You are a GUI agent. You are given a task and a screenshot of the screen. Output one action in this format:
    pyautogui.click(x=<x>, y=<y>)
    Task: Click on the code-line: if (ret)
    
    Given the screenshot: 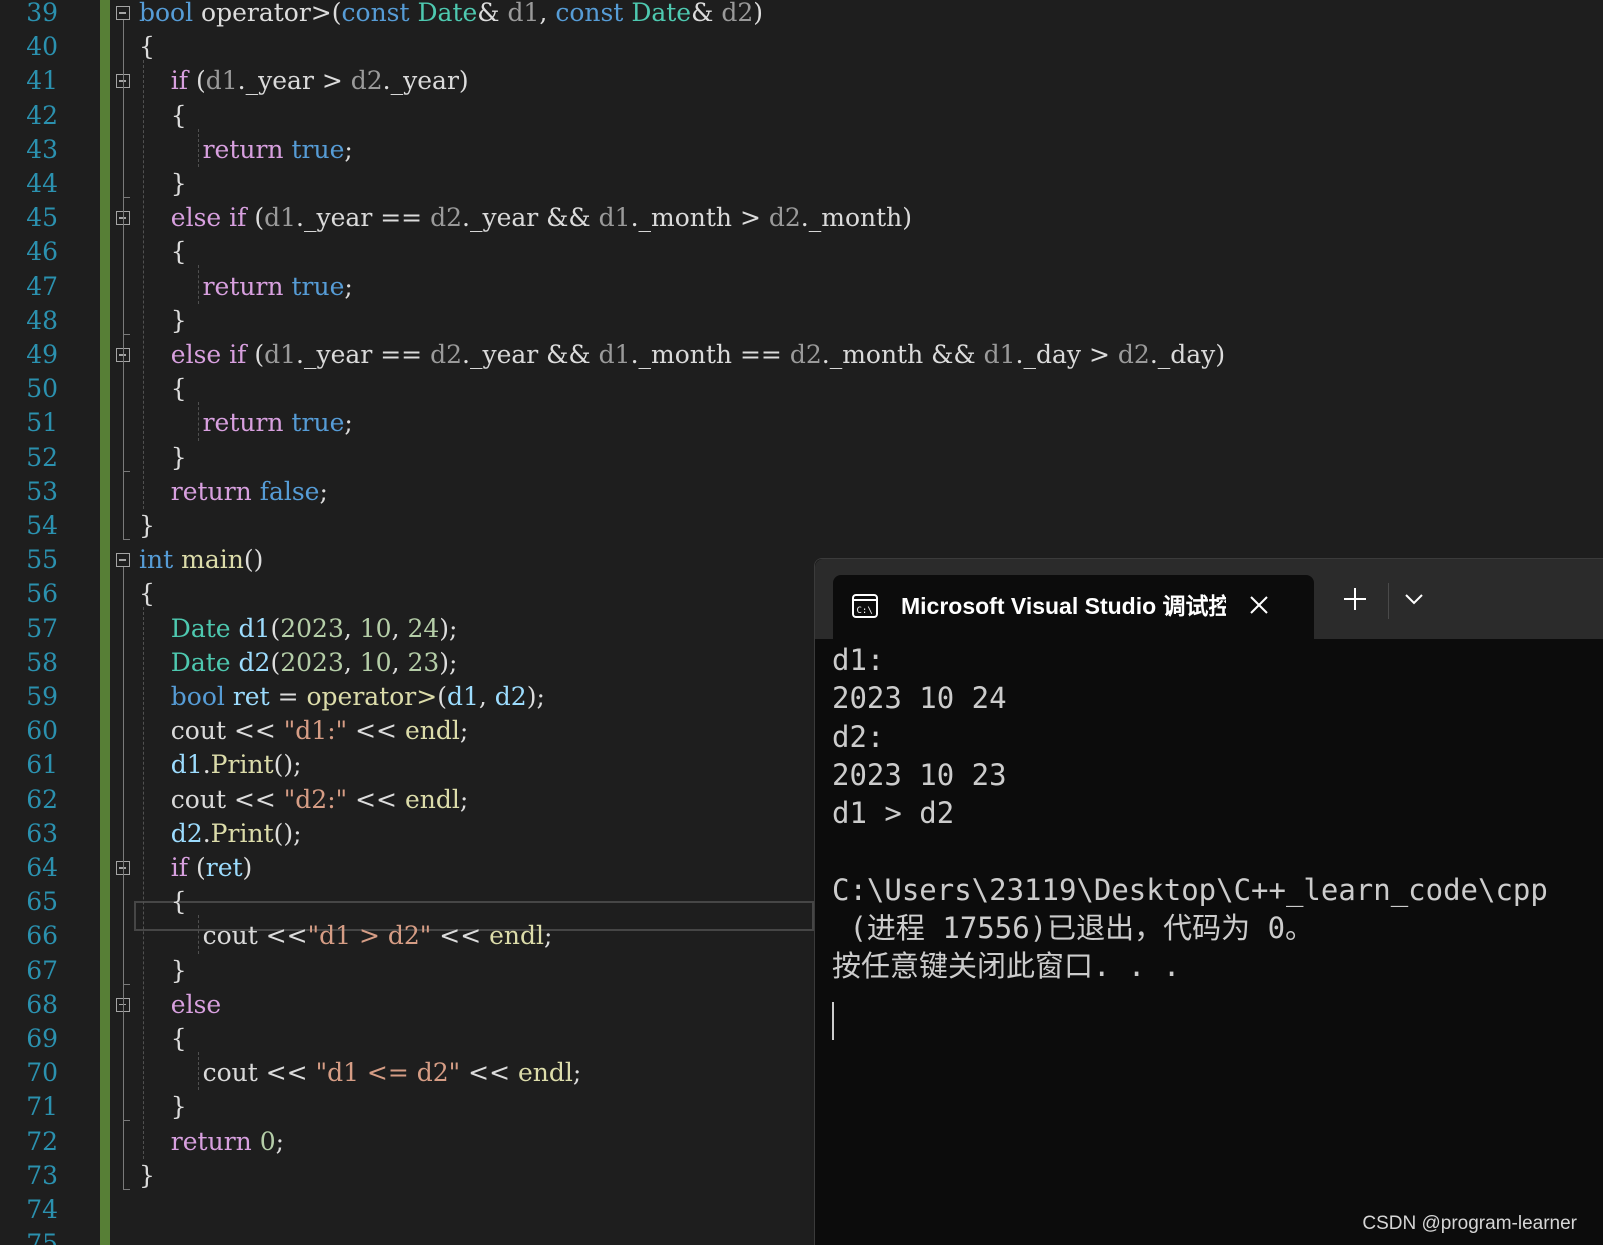 What is the action you would take?
    pyautogui.click(x=196, y=868)
    